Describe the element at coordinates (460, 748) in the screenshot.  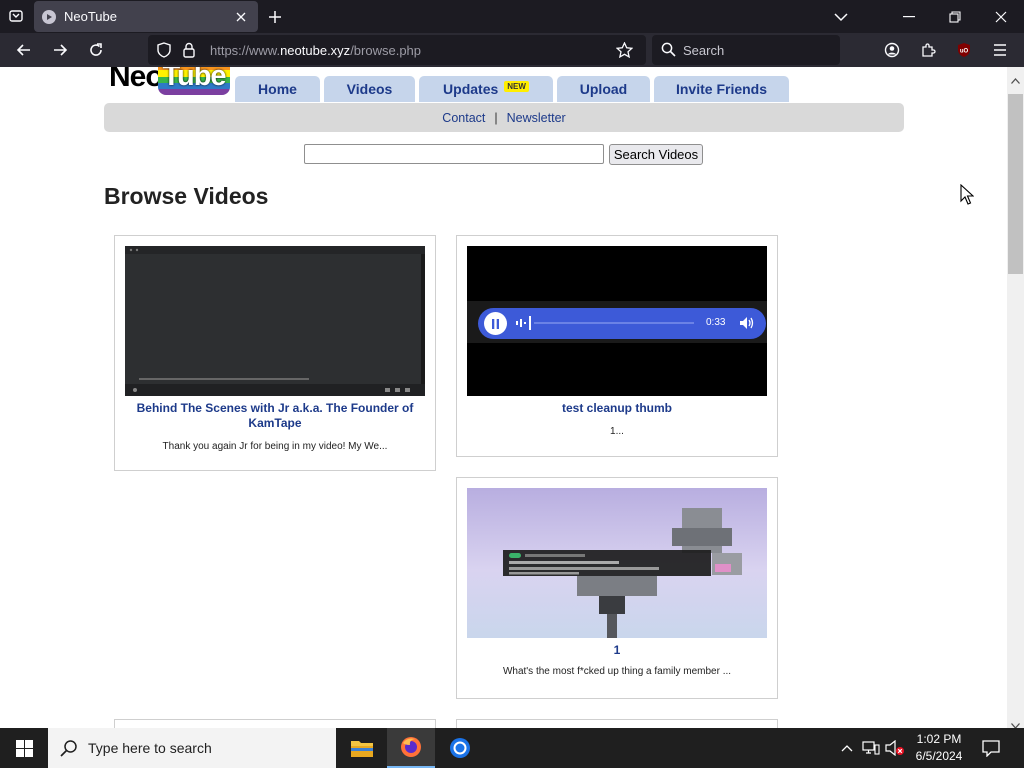
I see `chrome-app-icon` at that location.